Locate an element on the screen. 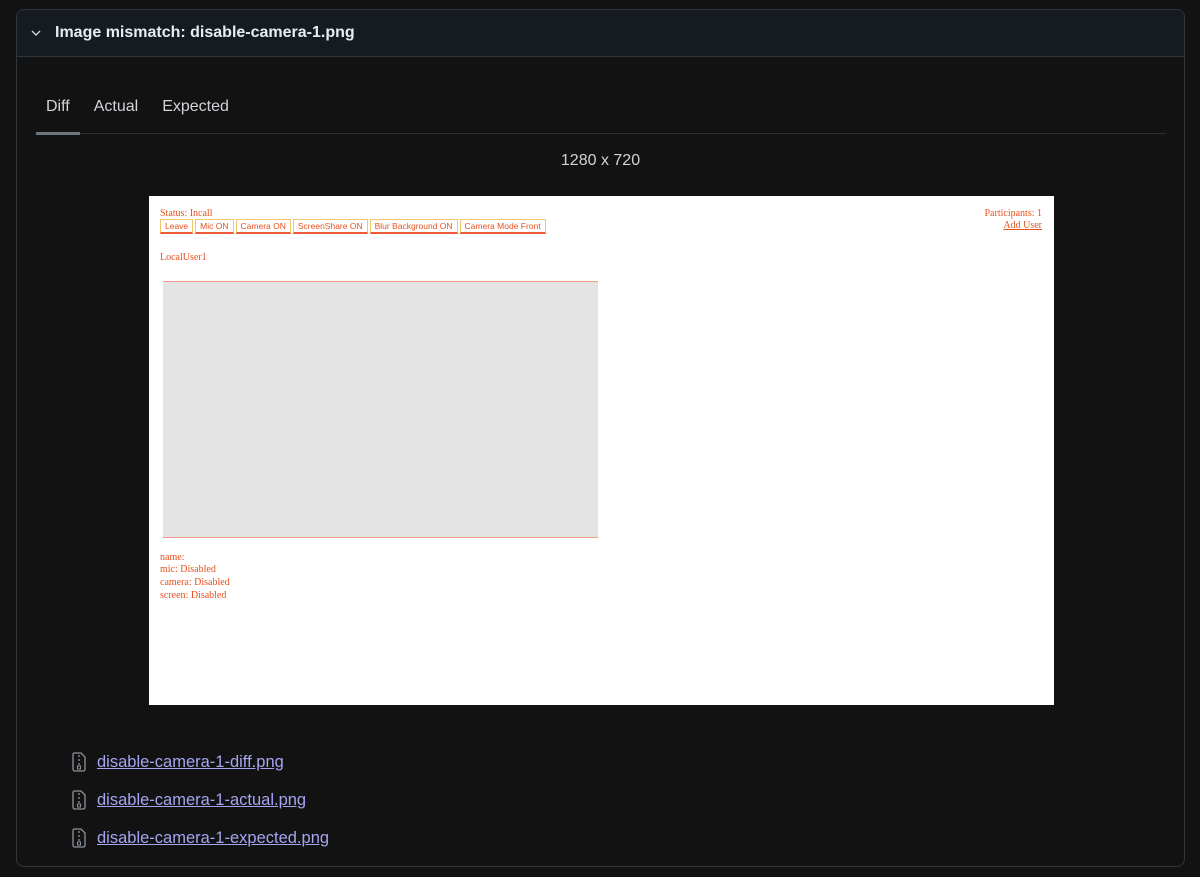 This screenshot has height=877, width=1200. video-placeholder is located at coordinates (380, 409).